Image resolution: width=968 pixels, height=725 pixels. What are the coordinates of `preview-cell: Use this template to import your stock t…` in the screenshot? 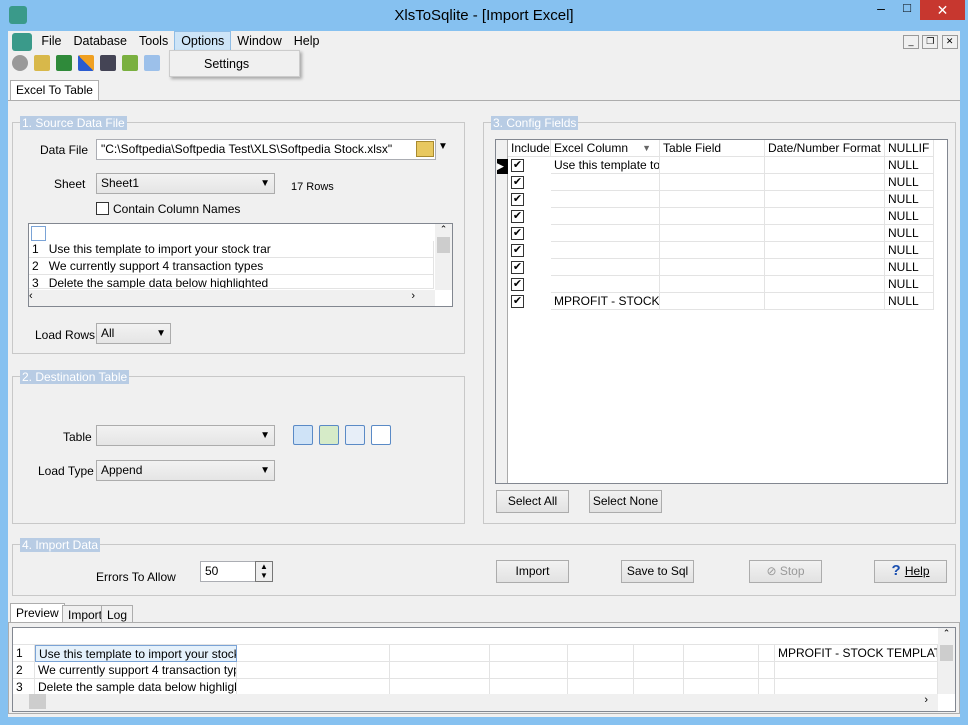 It's located at (136, 653).